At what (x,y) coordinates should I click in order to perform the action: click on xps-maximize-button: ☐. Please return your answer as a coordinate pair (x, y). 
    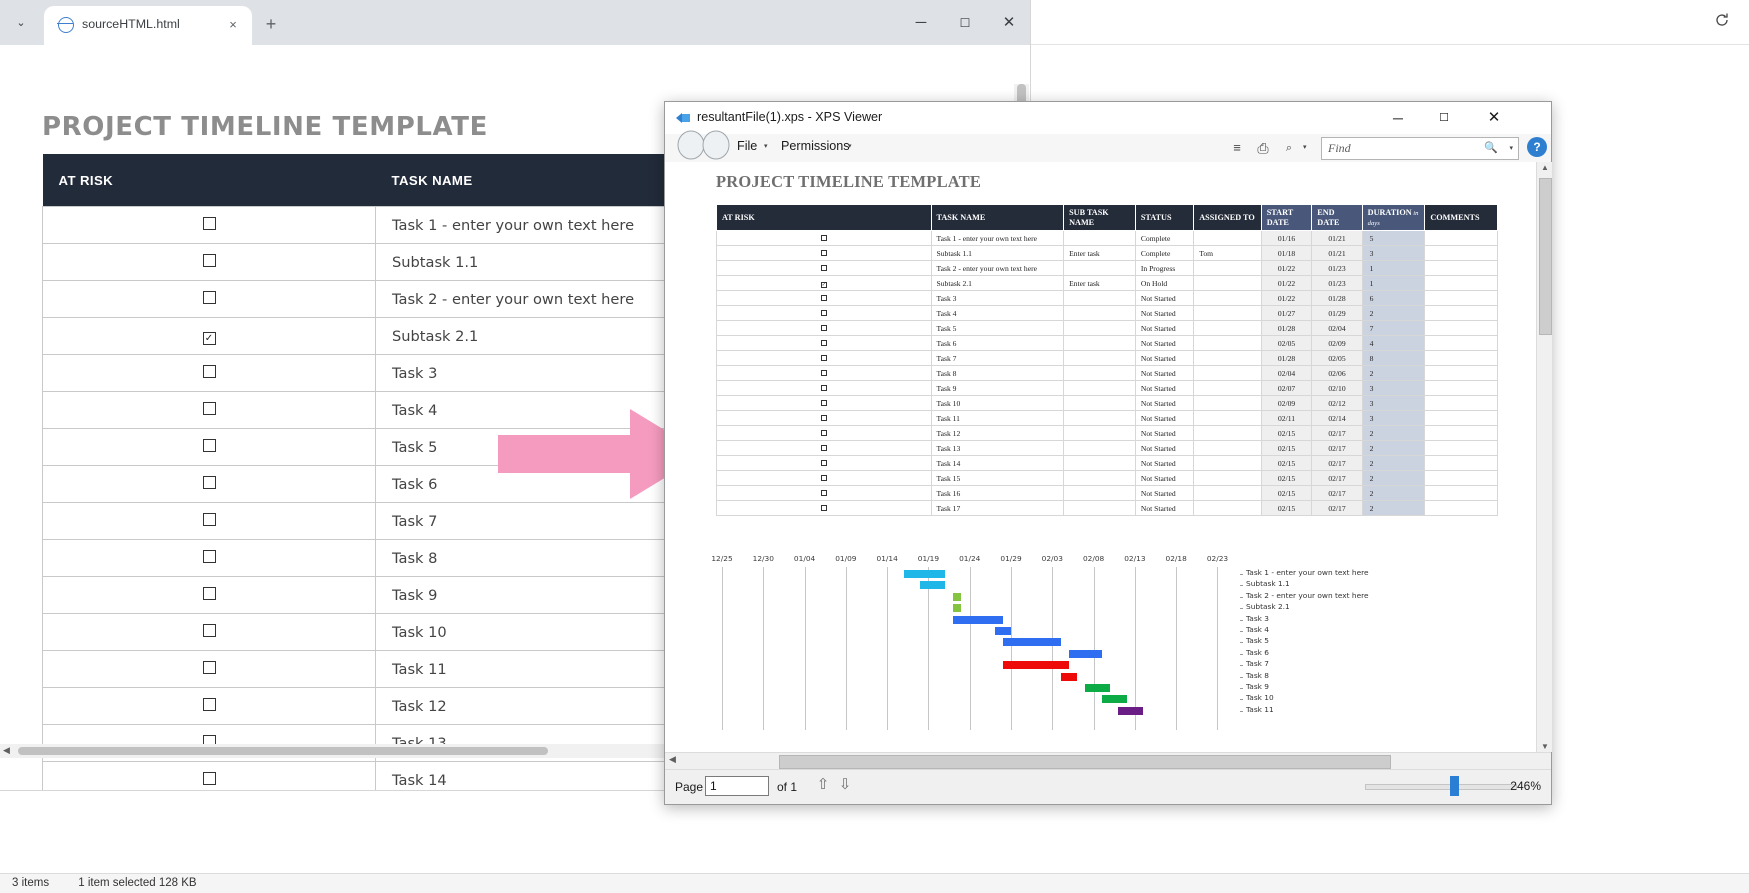
    Looking at the image, I should click on (1444, 118).